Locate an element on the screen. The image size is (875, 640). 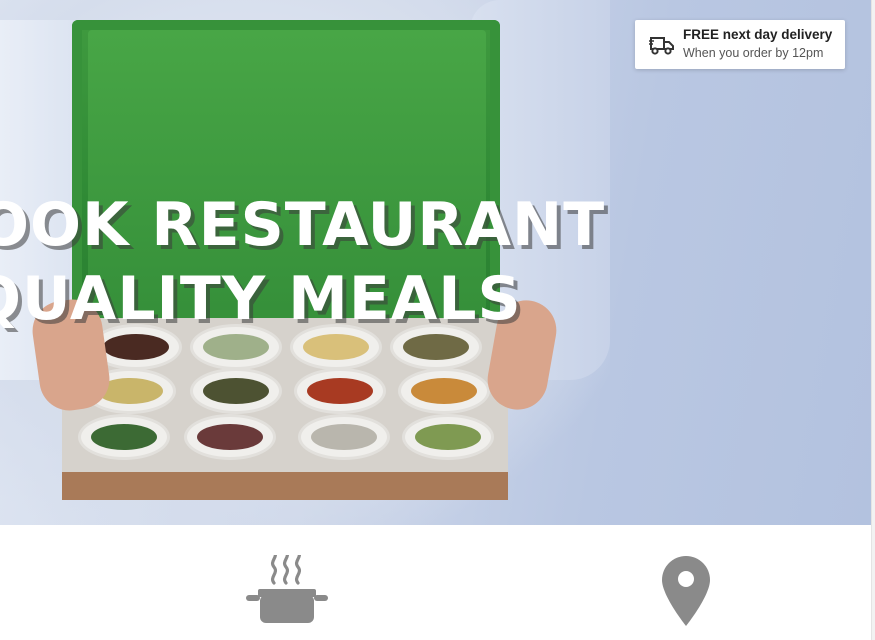
delivery-badge-title: FREE next day delivery is located at coordinates (758, 34).